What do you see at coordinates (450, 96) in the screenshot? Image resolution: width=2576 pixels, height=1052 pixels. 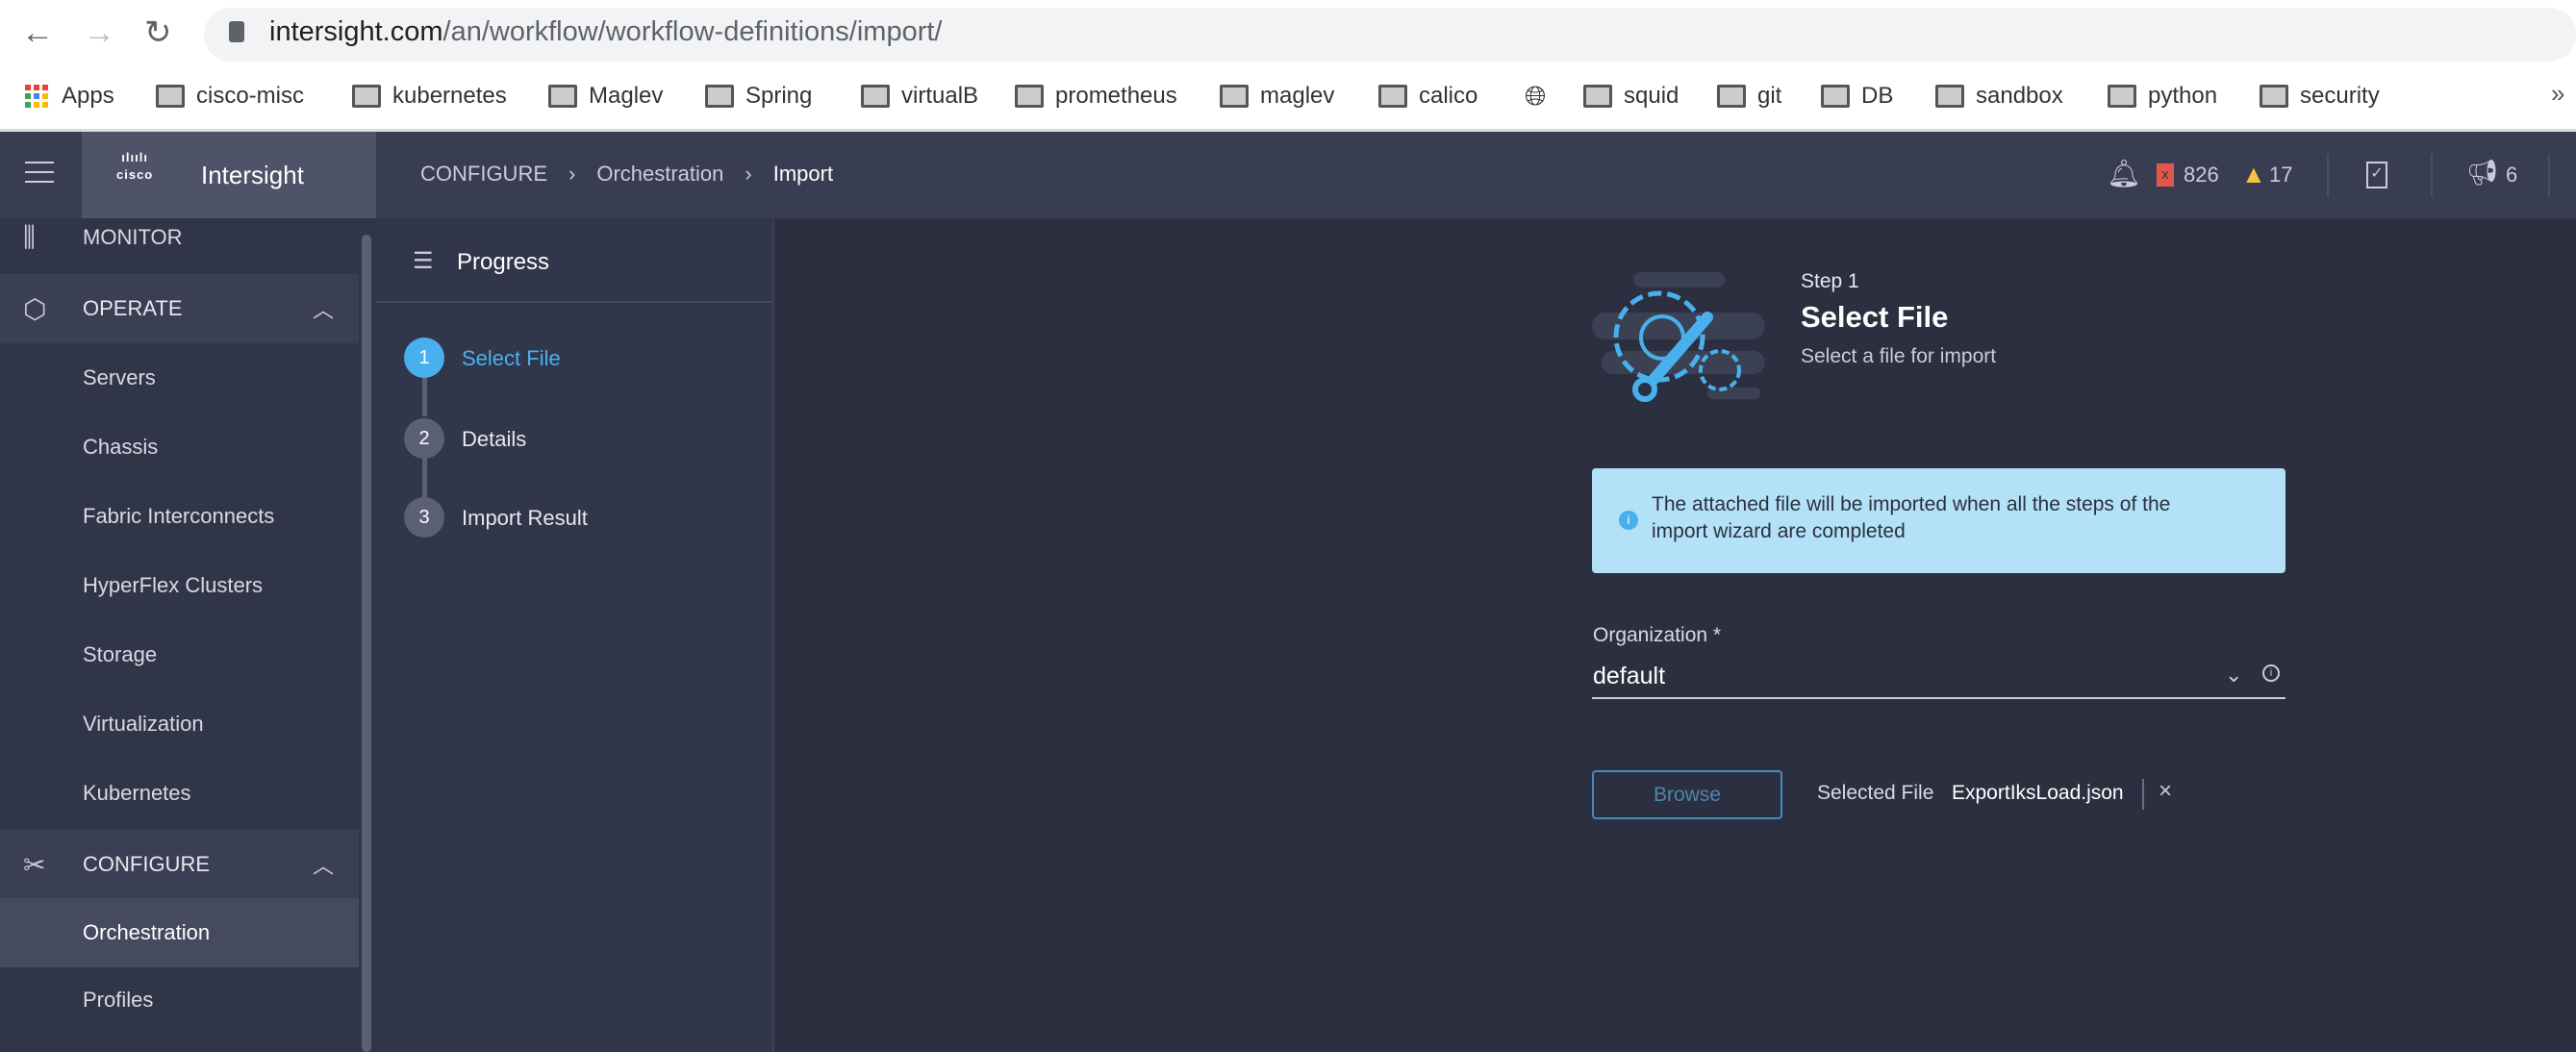 I see `bookmark-label: kubernetes` at bounding box center [450, 96].